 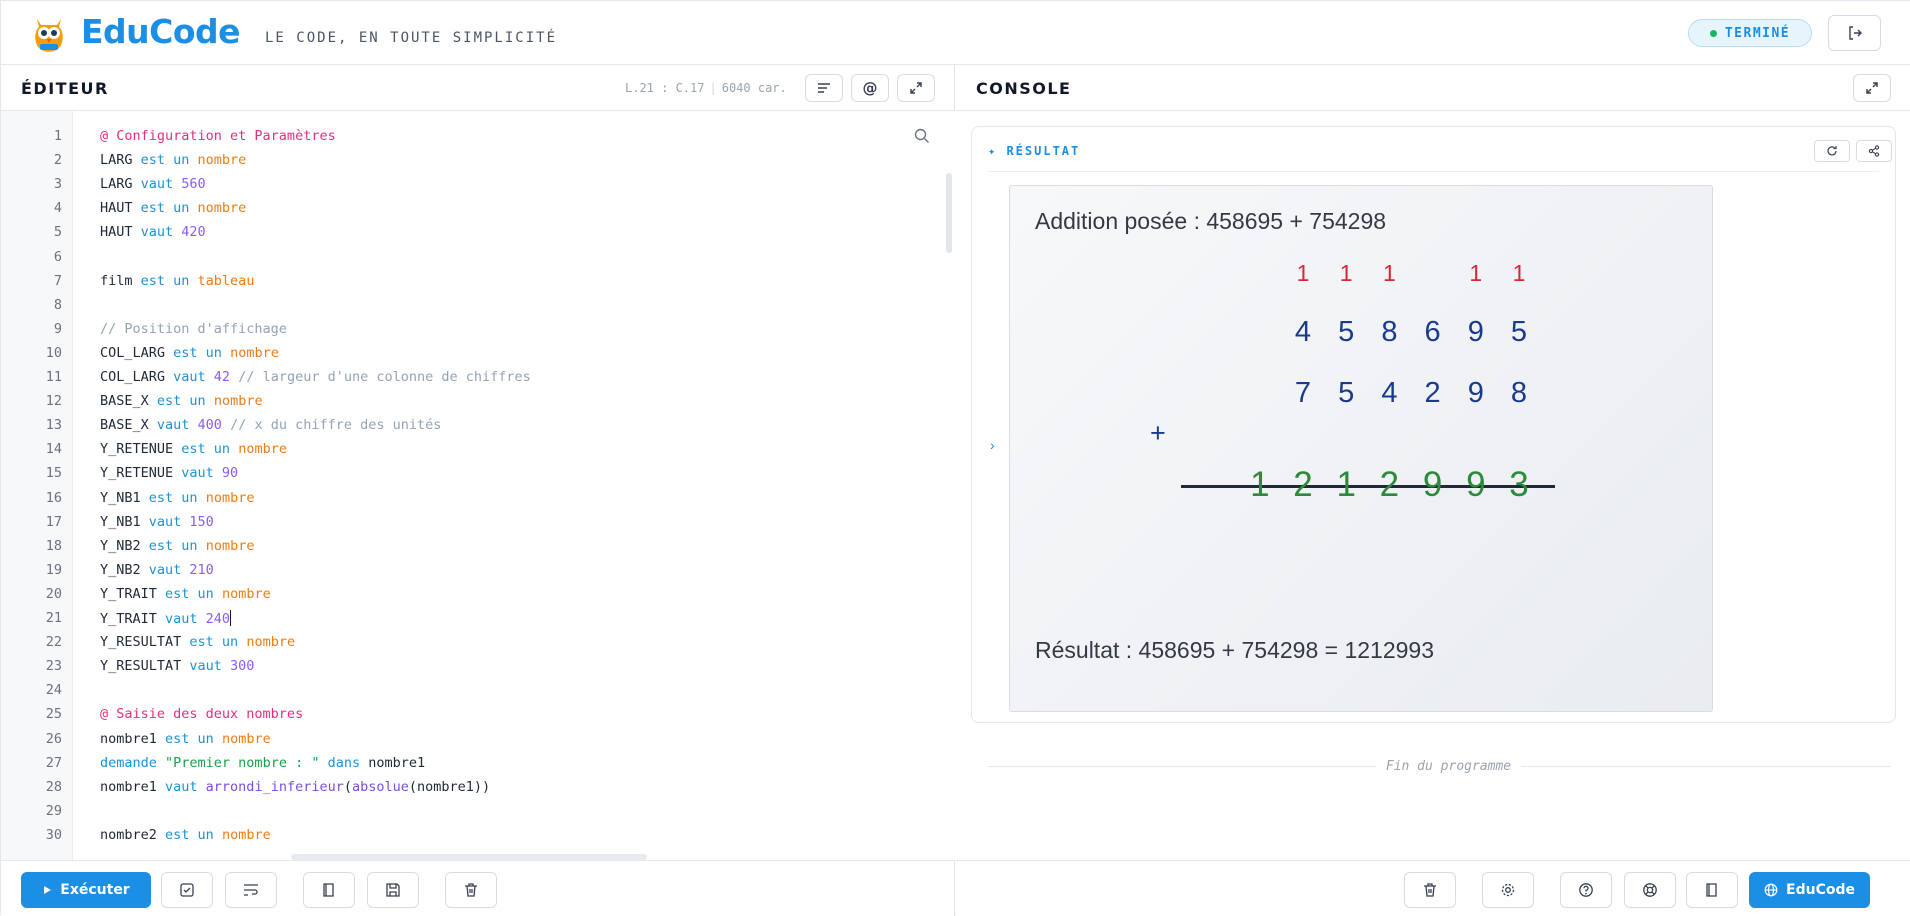 What do you see at coordinates (53, 401) in the screenshot?
I see `line-number: 12` at bounding box center [53, 401].